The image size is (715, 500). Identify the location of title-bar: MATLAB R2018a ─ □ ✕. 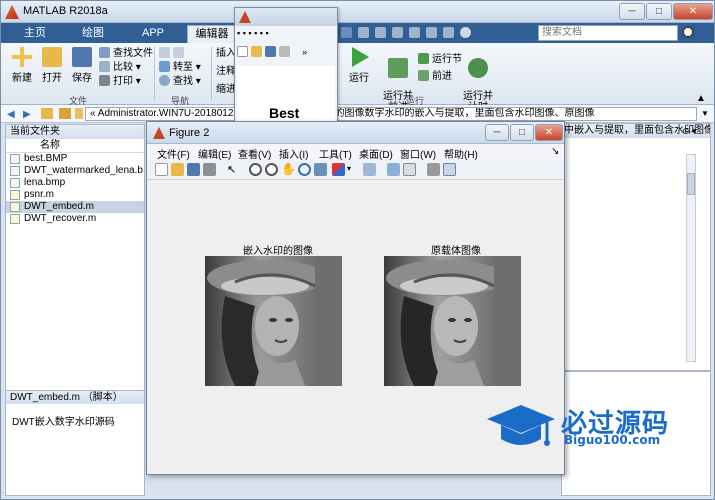
(357, 12).